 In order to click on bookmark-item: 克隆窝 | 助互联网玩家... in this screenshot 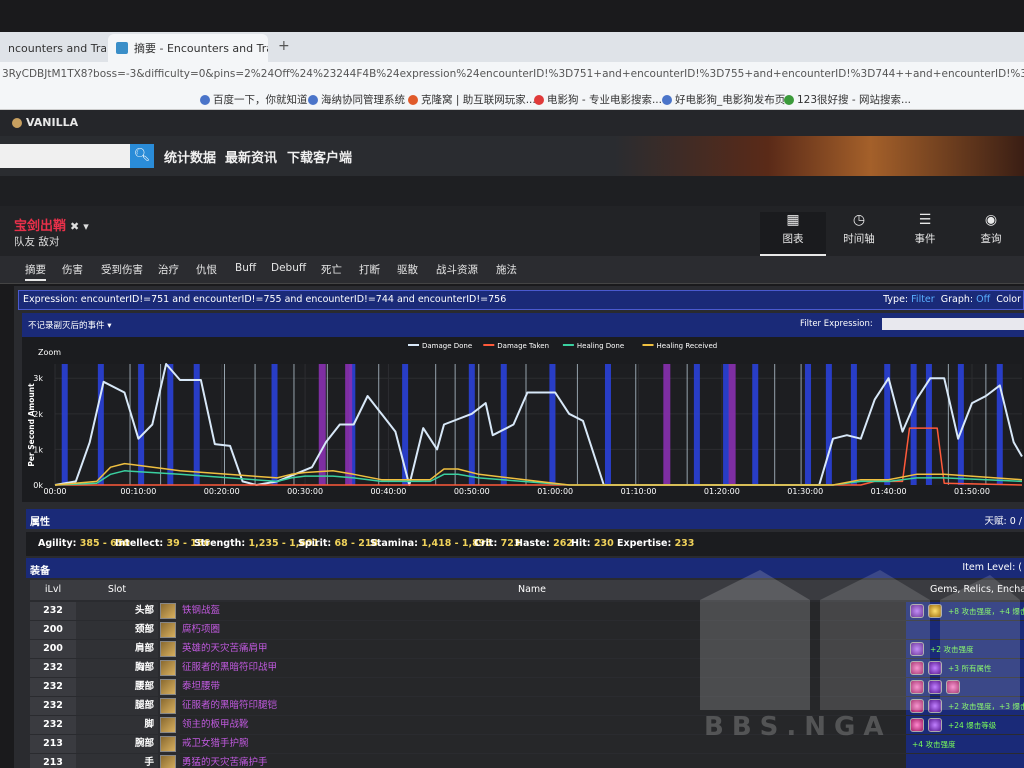, I will do `click(472, 99)`.